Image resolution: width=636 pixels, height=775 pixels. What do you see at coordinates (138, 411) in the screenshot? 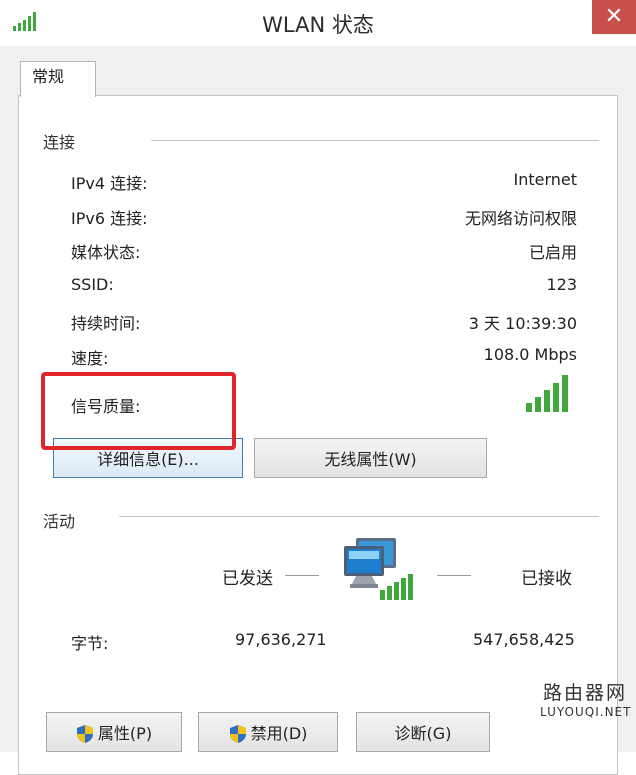
I see `highlight-box` at bounding box center [138, 411].